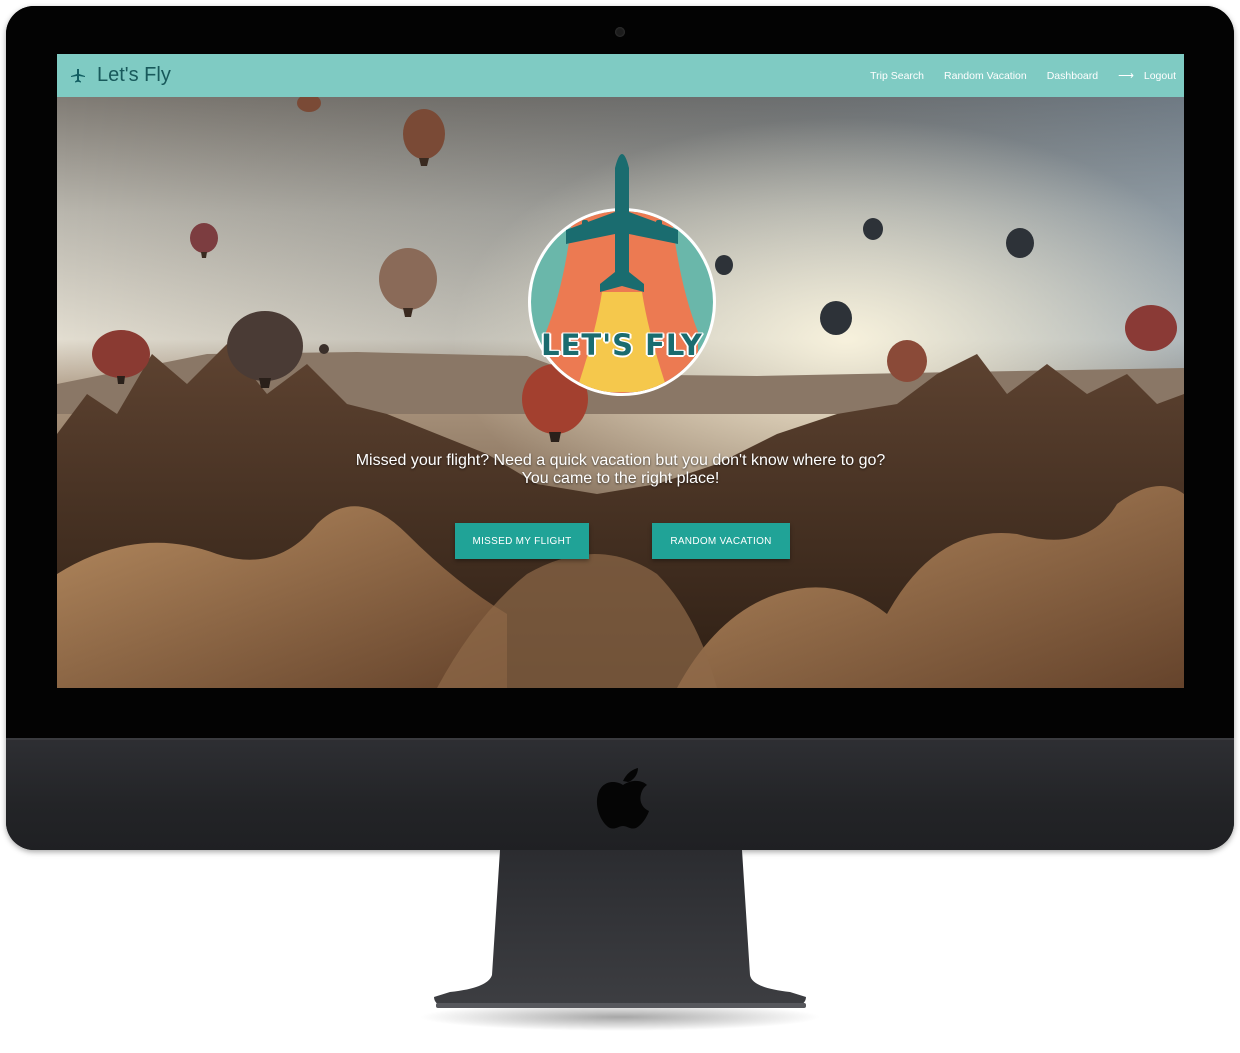 Image resolution: width=1240 pixels, height=1053 pixels. Describe the element at coordinates (721, 541) in the screenshot. I see `random-vacation-button: Random vacation` at that location.